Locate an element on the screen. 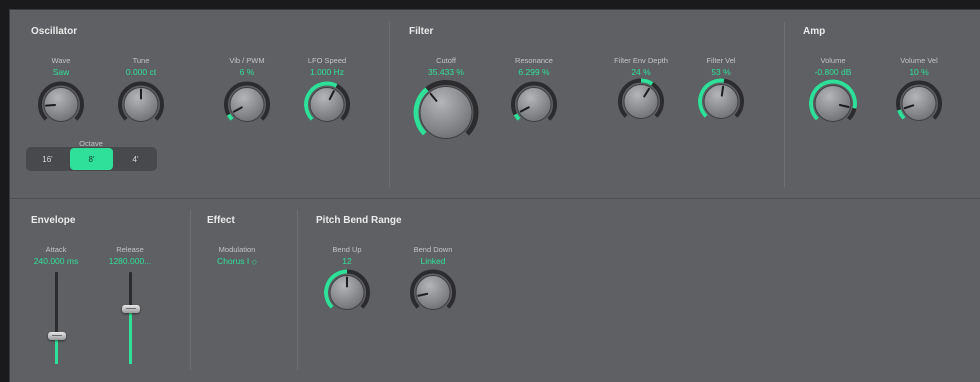  divider-effect-pitch is located at coordinates (297, 290).